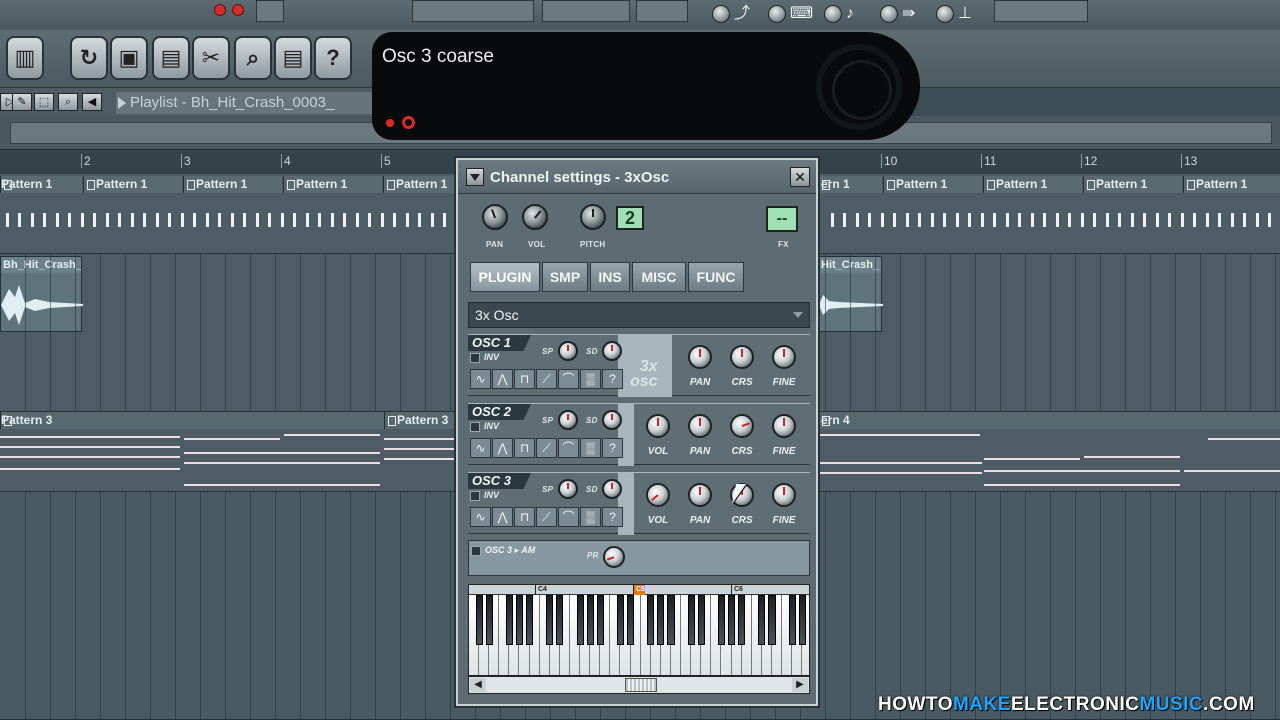  I want to click on osc1-wave-sine: ∿, so click(480, 379).